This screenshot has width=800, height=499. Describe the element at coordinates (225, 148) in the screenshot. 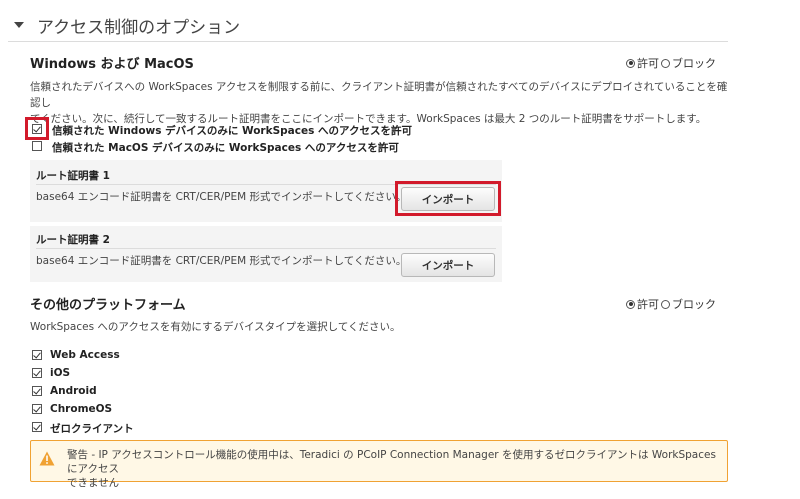

I see `checkbox-mac-label: 信頼された MacOS デバイスのみに WorkSpaces へのアクセスを許可` at that location.